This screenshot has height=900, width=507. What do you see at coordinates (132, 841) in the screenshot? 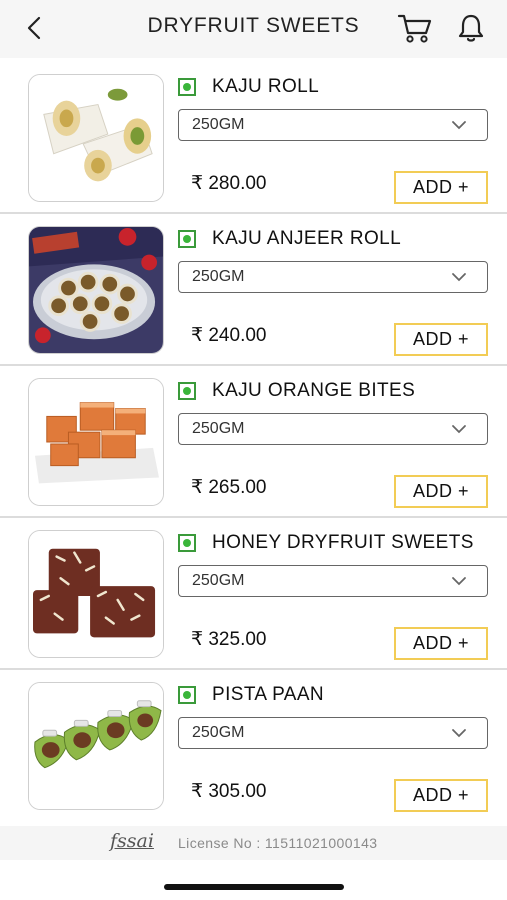
I see `fssai-logo: fssai` at bounding box center [132, 841].